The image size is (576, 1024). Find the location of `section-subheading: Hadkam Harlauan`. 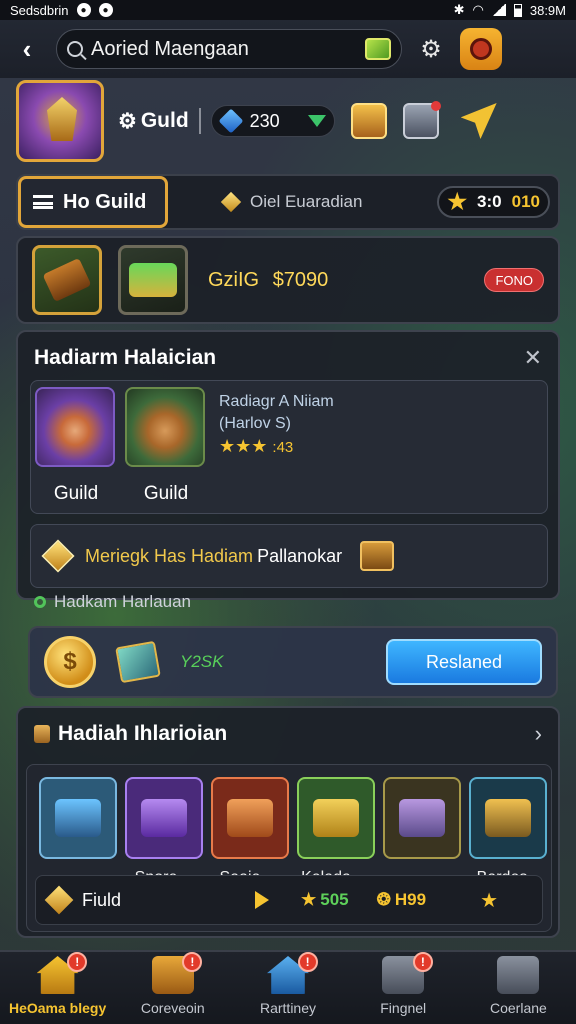

section-subheading: Hadkam Harlauan is located at coordinates (112, 602).